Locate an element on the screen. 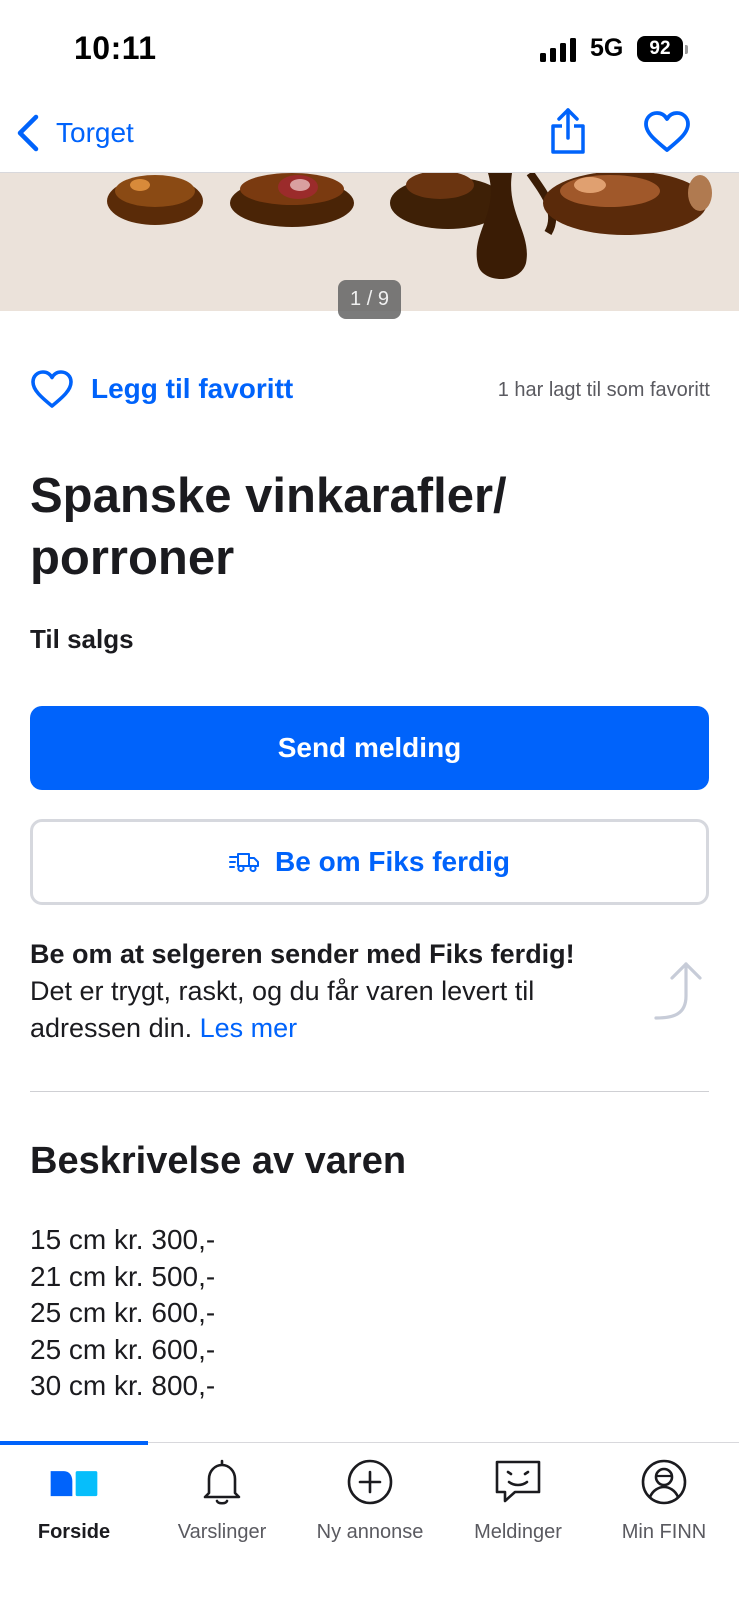 The height and width of the screenshot is (1600, 739). heart-outline-icon is located at coordinates (52, 389).